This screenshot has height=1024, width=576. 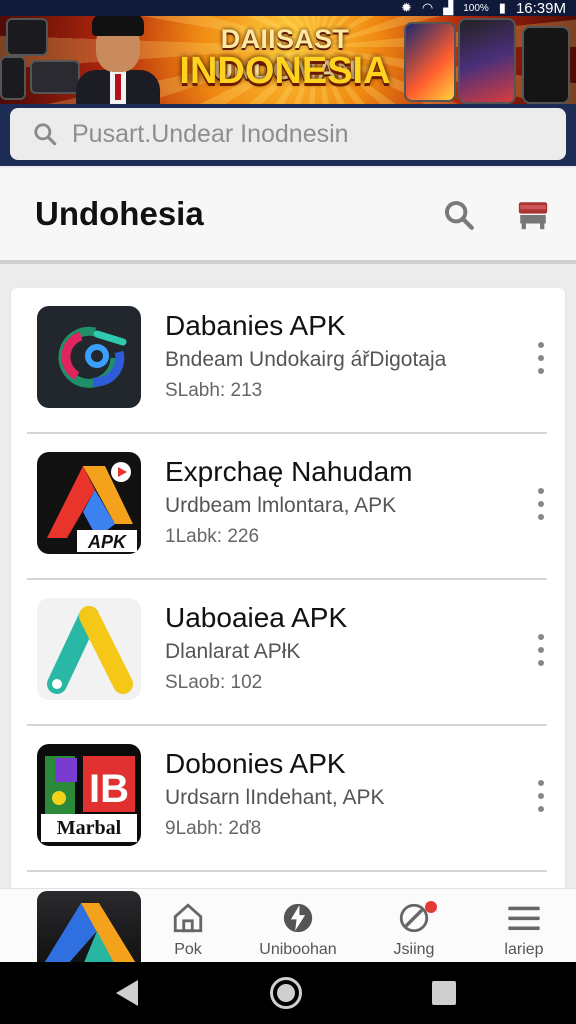 I want to click on home-icon, so click(x=188, y=918).